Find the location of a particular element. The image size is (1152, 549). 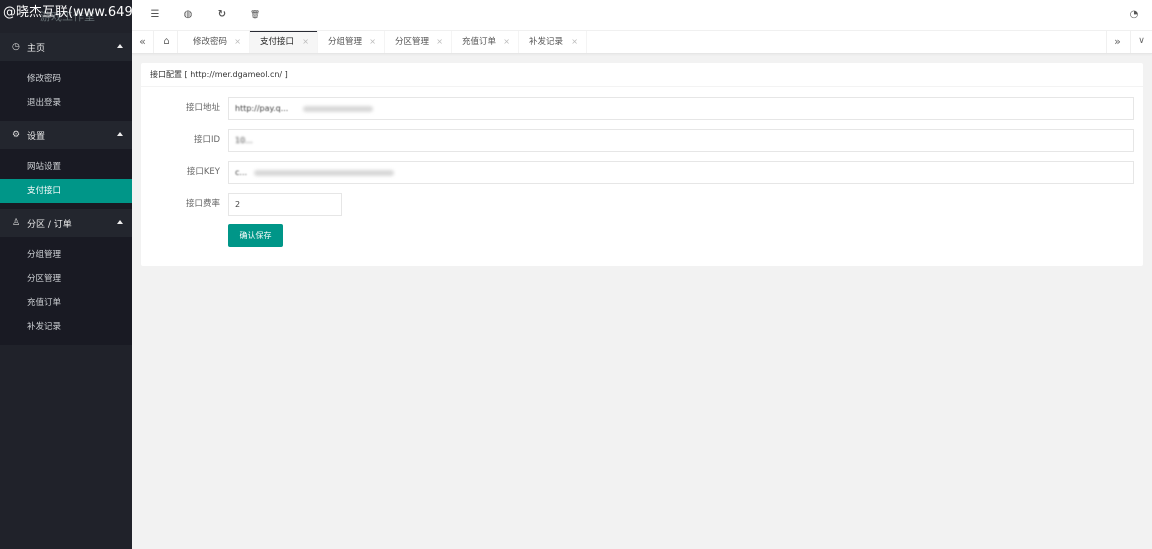

sidebar-item-group-manage: 分组管理 is located at coordinates (66, 255).